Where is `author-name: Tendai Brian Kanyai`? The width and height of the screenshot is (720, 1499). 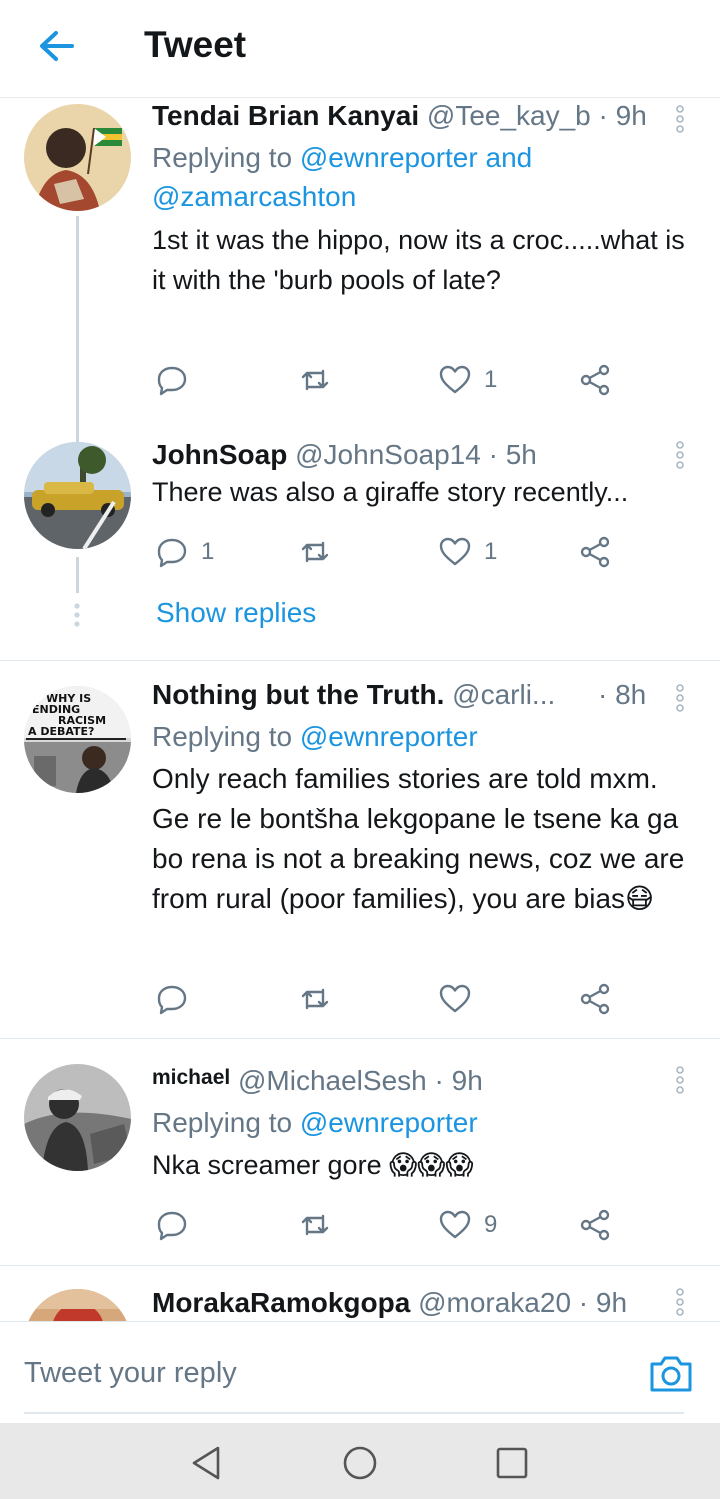 author-name: Tendai Brian Kanyai is located at coordinates (285, 115).